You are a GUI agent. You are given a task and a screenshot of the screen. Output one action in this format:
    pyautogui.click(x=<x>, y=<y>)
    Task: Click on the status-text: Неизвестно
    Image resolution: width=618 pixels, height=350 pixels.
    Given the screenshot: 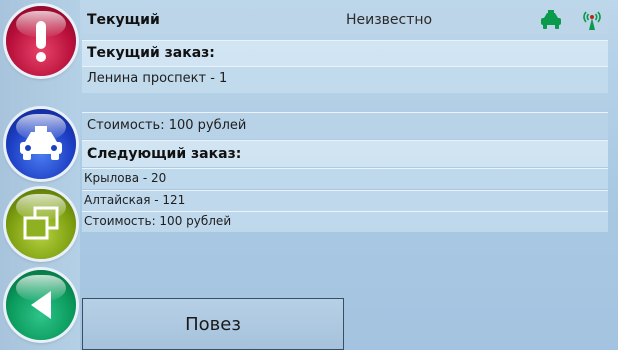 What is the action you would take?
    pyautogui.click(x=389, y=20)
    